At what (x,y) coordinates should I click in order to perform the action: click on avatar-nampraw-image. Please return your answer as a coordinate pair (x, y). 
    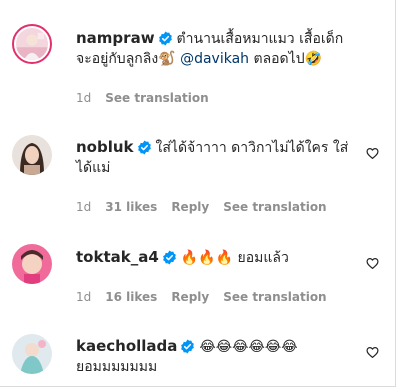
    Looking at the image, I should click on (32, 44).